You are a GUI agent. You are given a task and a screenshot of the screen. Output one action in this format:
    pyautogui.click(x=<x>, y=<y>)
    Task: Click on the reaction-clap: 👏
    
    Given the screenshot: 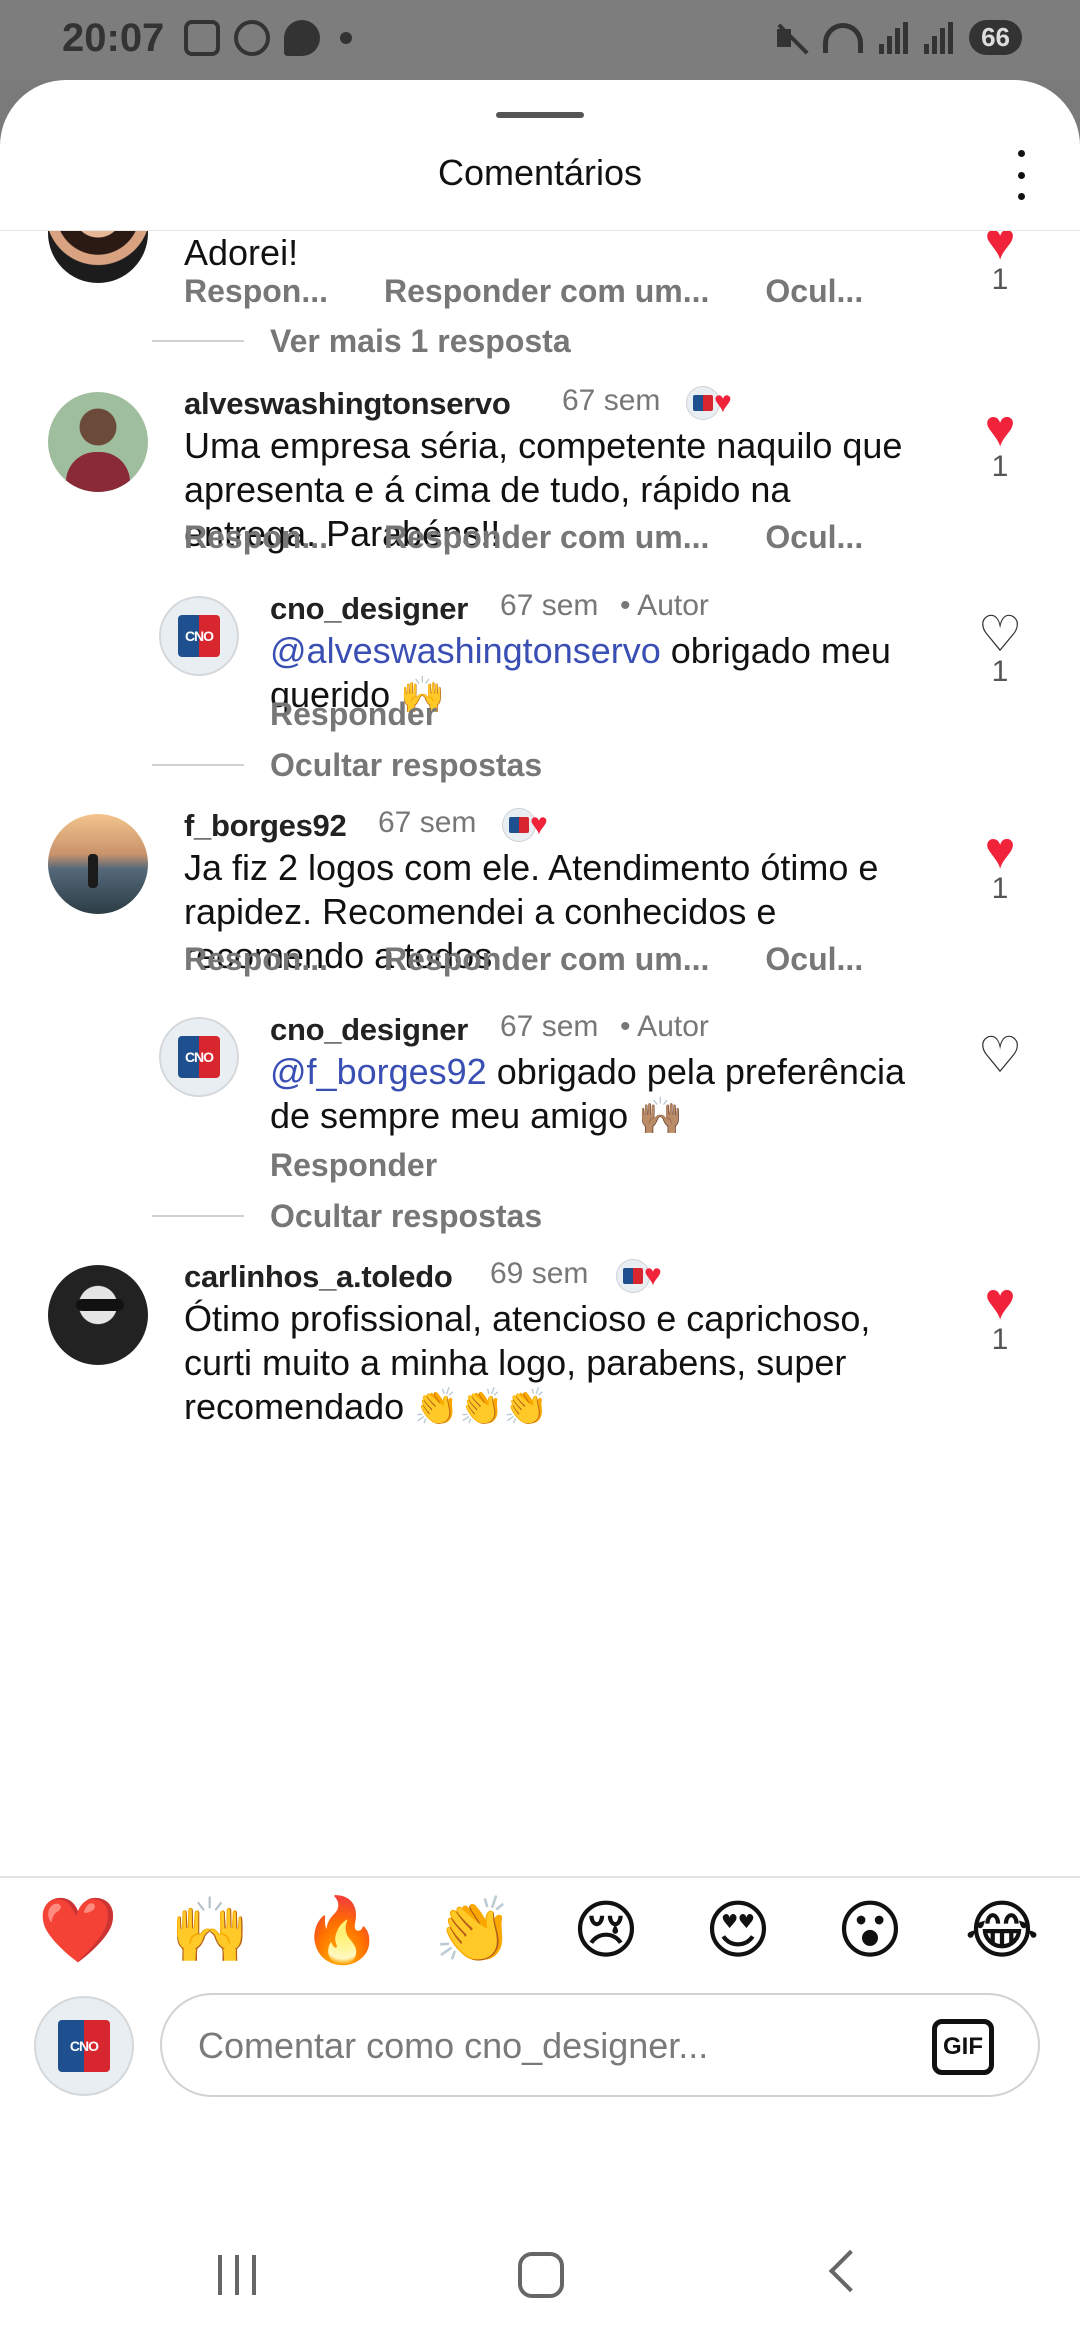 What is the action you would take?
    pyautogui.click(x=474, y=1935)
    